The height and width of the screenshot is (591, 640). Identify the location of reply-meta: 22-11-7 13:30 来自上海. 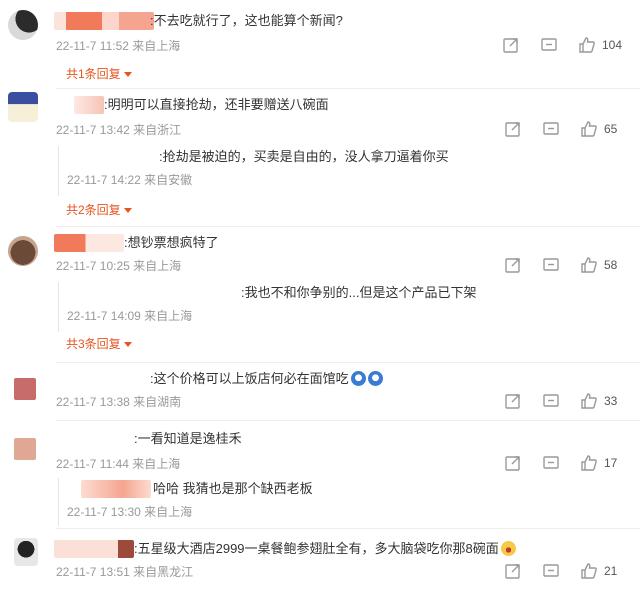
(130, 512).